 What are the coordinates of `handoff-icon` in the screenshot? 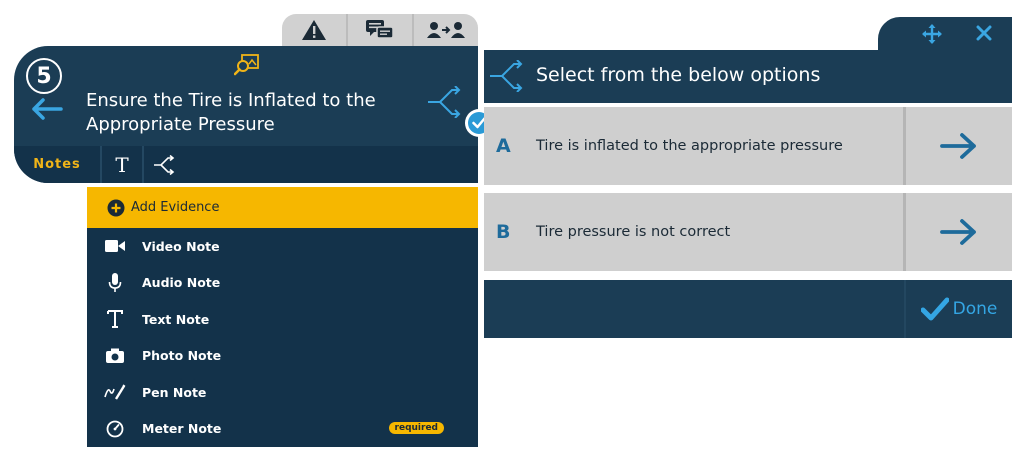 It's located at (446, 30).